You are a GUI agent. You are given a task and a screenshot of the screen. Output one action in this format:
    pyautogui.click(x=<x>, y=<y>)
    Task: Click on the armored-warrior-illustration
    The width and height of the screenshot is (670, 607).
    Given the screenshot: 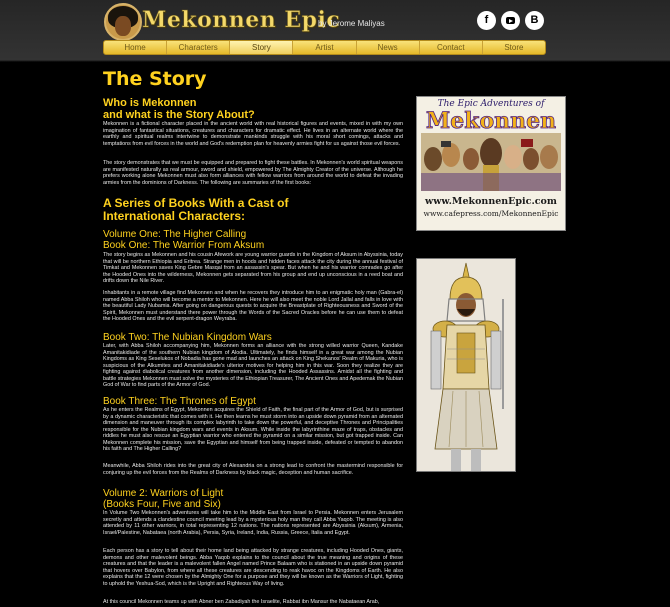 What is the action you would take?
    pyautogui.click(x=466, y=365)
    